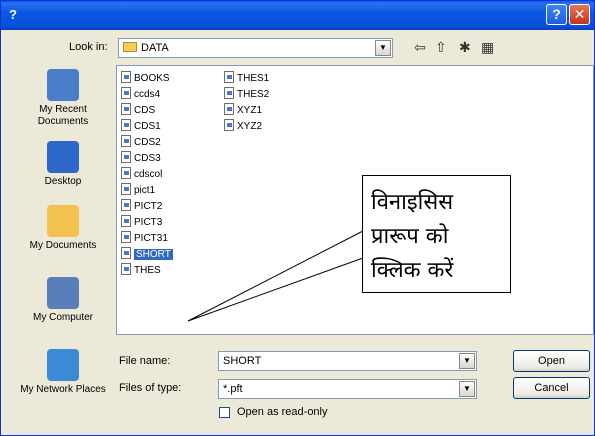  I want to click on annotation-callout: विनाइसिस प्रारूप को क्लिक करें, so click(436, 234).